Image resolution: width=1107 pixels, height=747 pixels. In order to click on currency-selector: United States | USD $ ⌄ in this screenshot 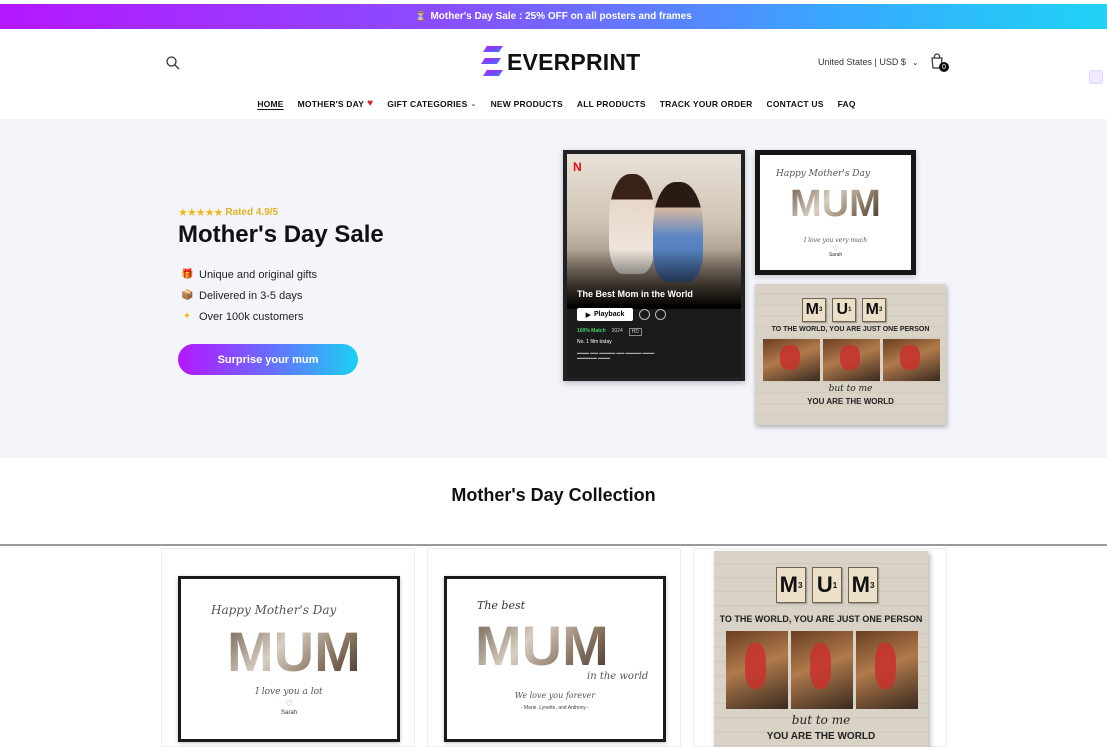, I will do `click(868, 62)`.